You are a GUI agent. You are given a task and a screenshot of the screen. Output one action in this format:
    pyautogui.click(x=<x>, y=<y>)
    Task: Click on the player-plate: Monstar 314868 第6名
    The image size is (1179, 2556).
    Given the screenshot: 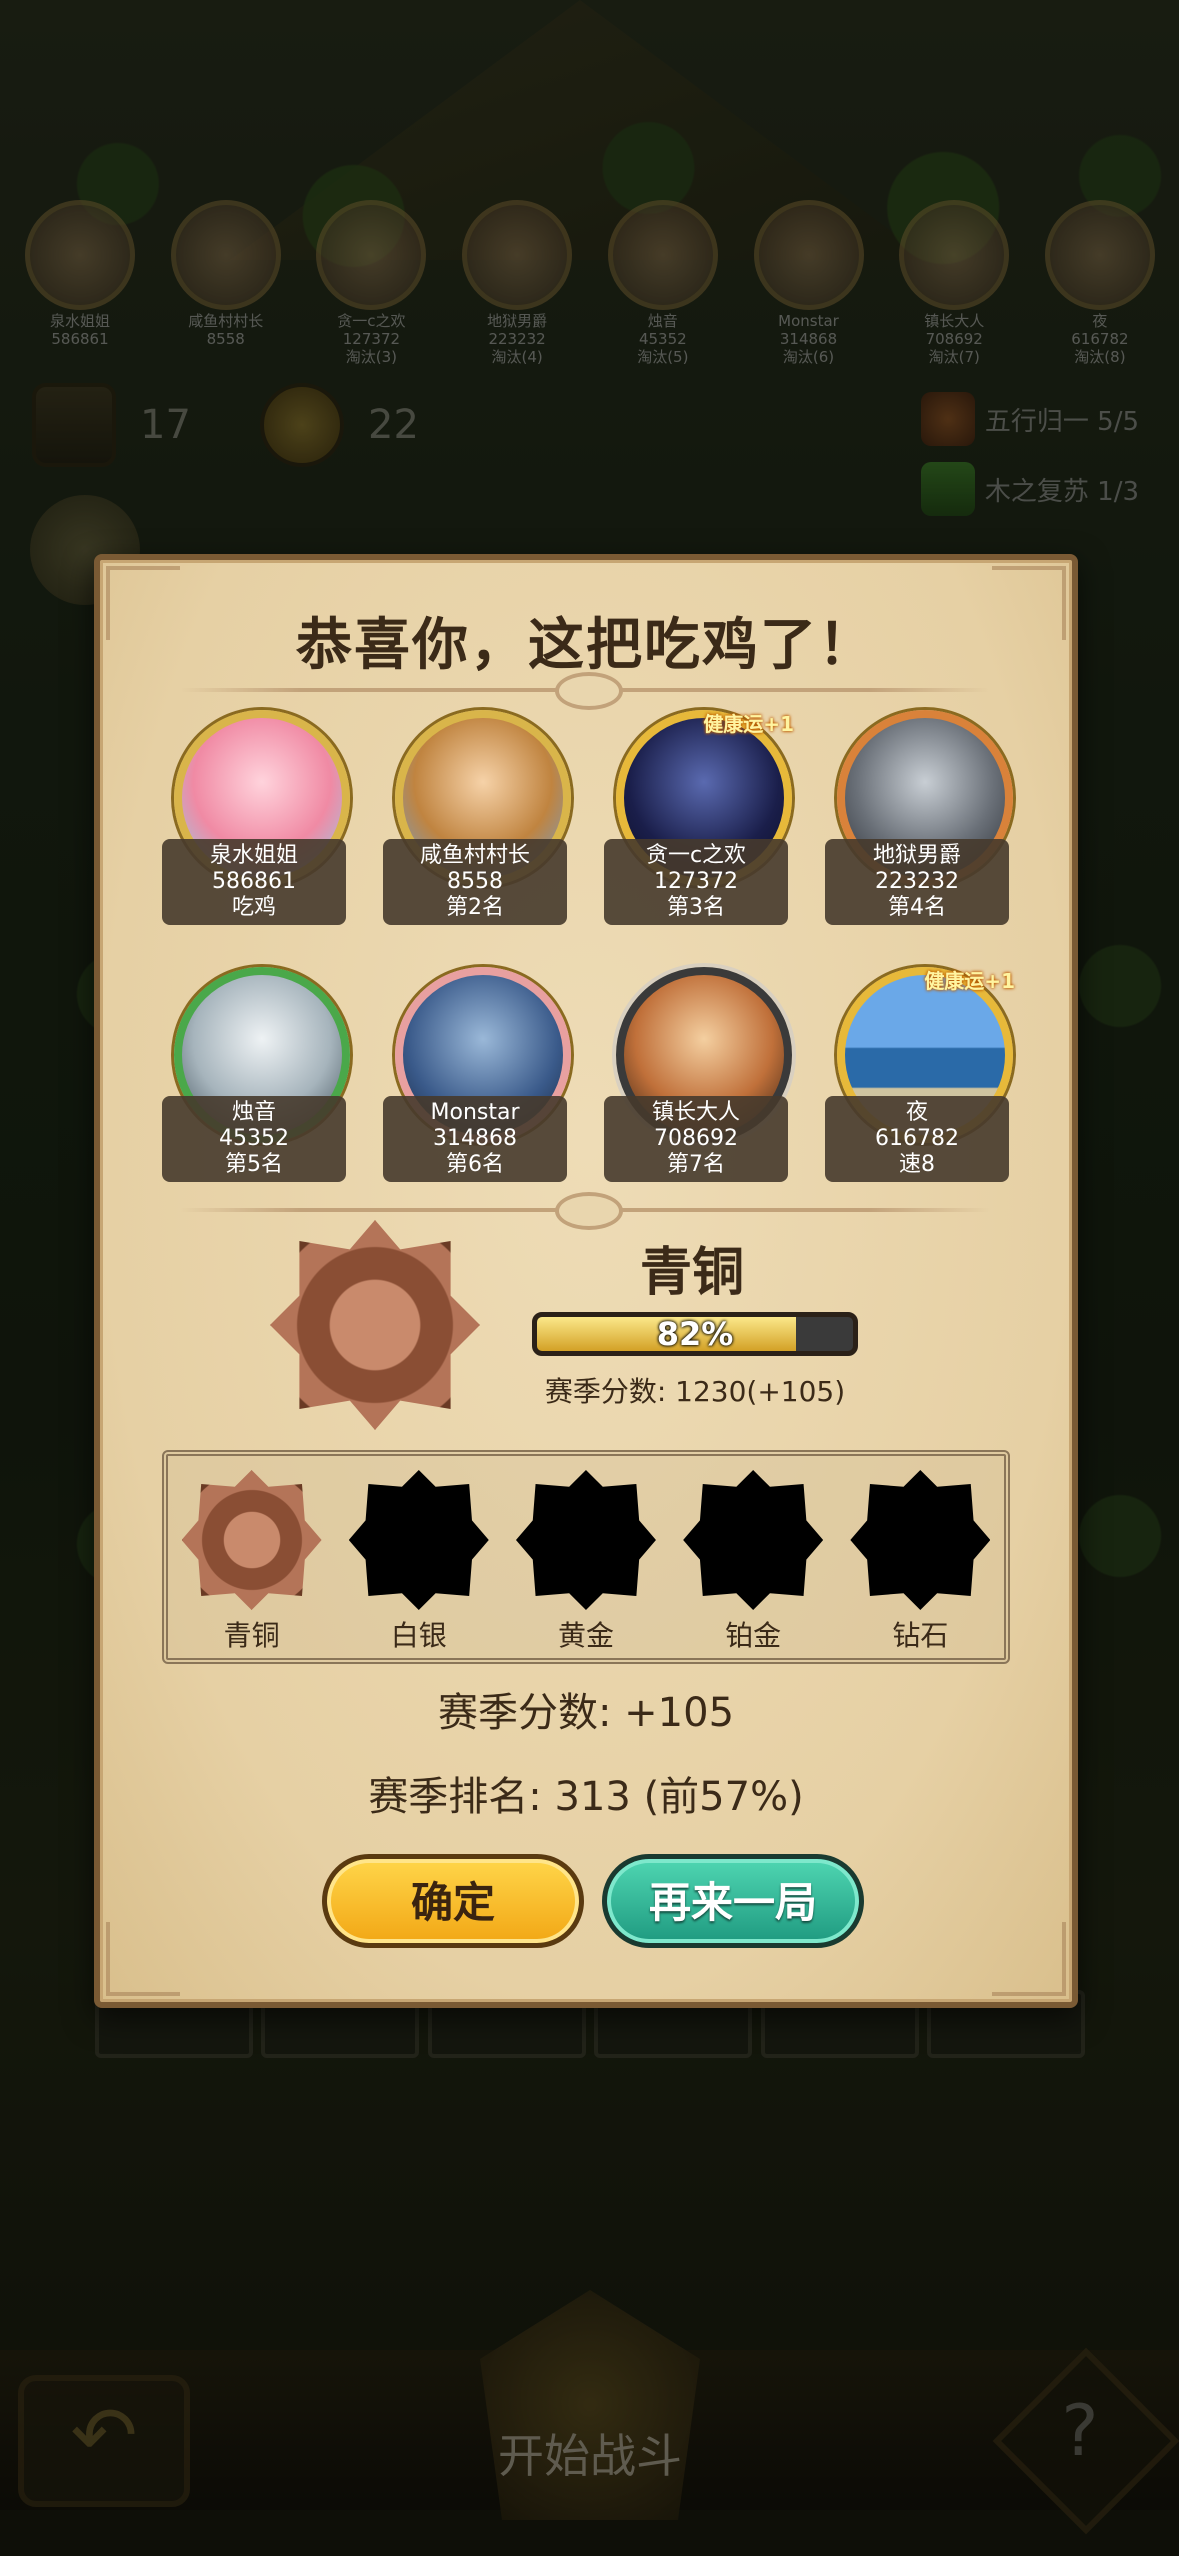 What is the action you would take?
    pyautogui.click(x=475, y=1139)
    